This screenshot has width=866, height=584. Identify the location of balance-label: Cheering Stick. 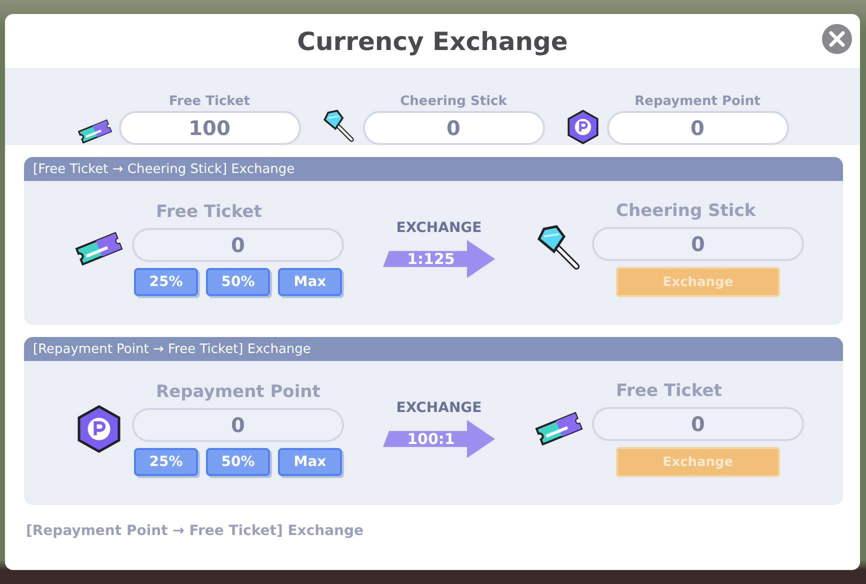
(453, 101).